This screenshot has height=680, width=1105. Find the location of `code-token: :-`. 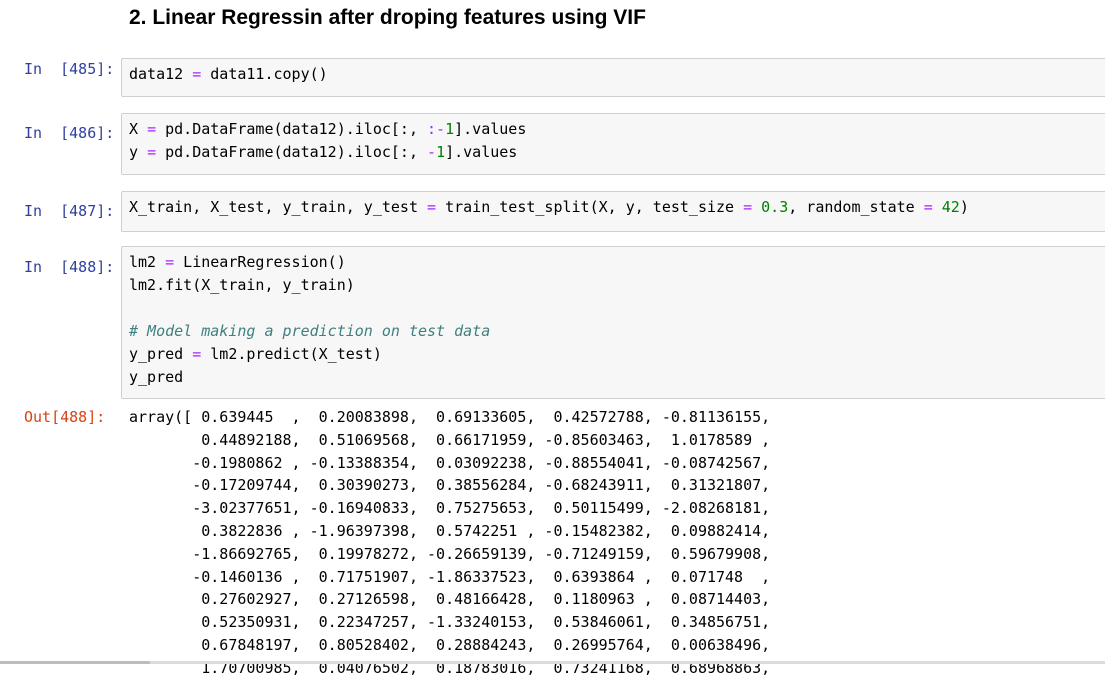

code-token: :- is located at coordinates (436, 129).